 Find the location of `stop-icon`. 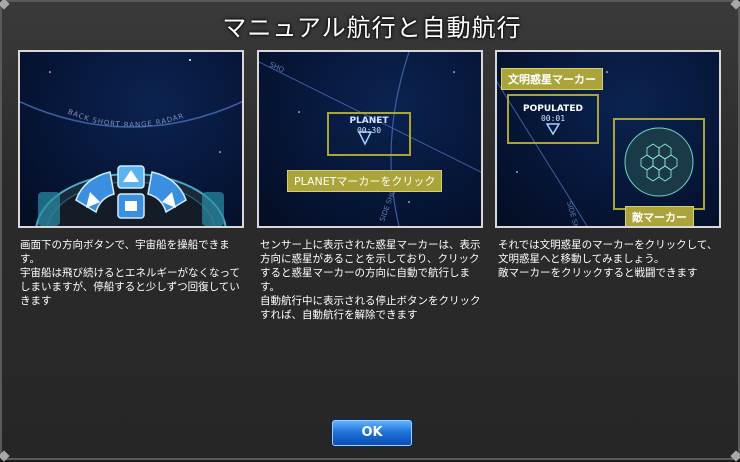

stop-icon is located at coordinates (131, 206).